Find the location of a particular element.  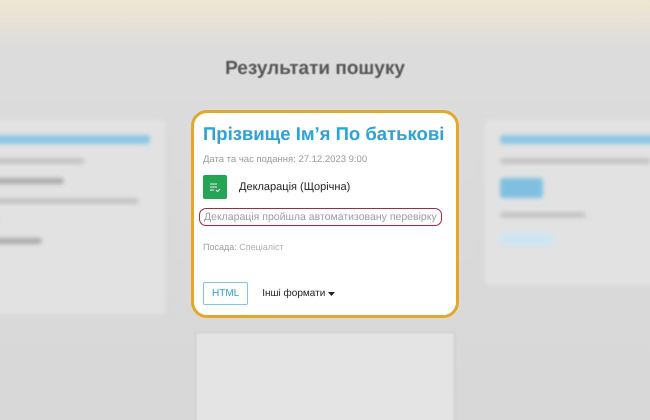

position-text: Посада: Спеціаліст is located at coordinates (244, 247).